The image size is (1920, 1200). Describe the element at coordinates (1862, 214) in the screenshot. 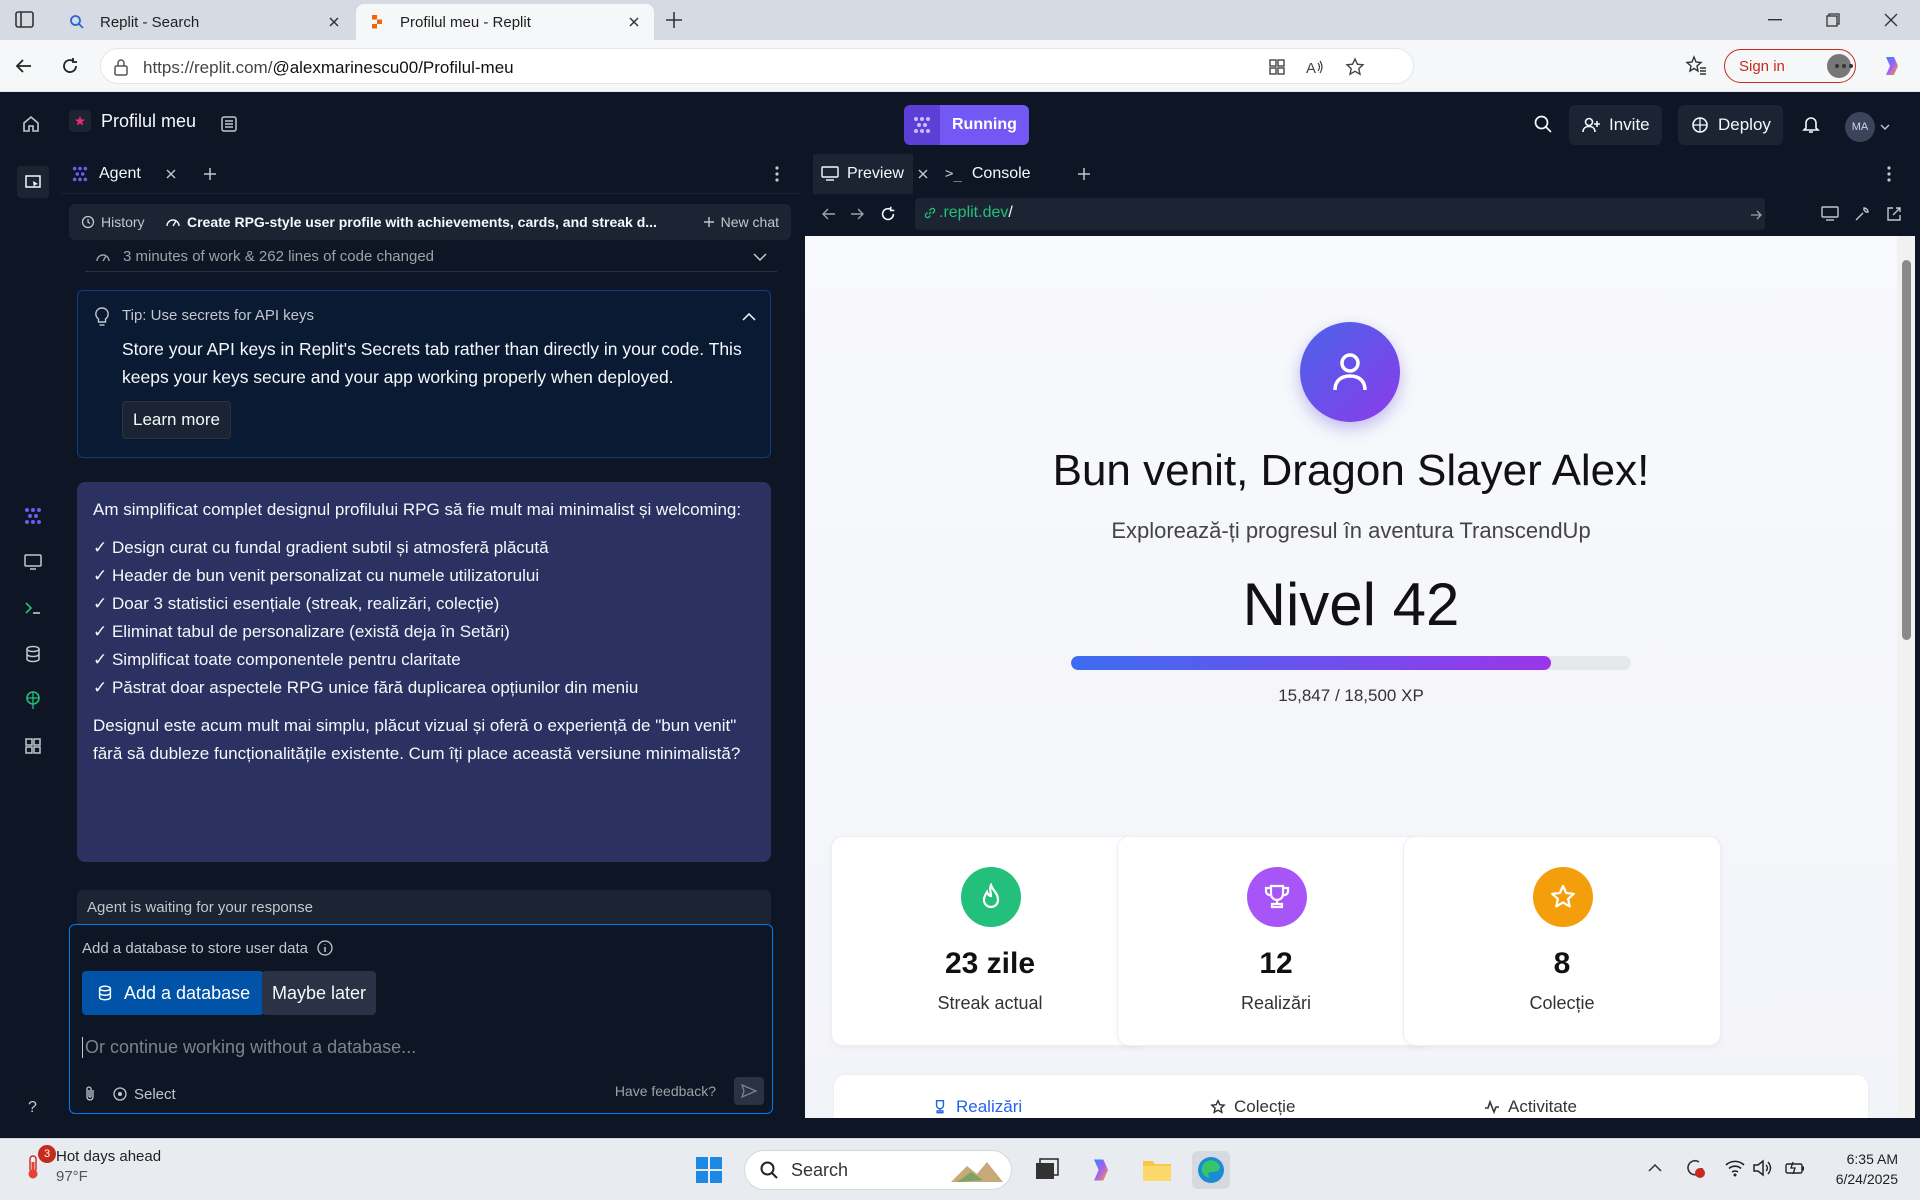

I see `devtools-wrench-icon` at that location.